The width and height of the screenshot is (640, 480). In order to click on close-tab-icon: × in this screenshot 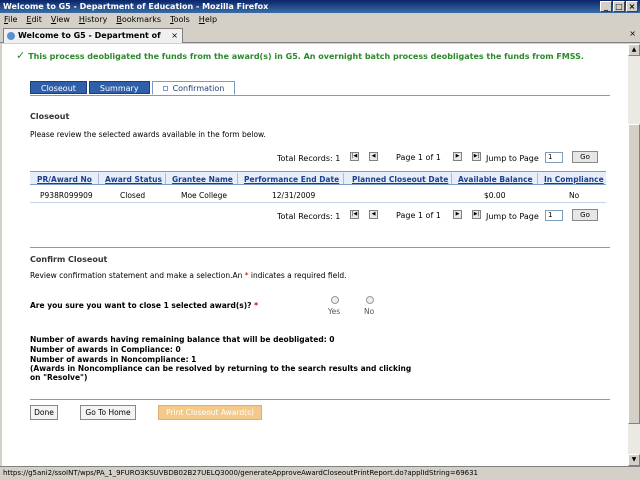, I will do `click(632, 33)`.